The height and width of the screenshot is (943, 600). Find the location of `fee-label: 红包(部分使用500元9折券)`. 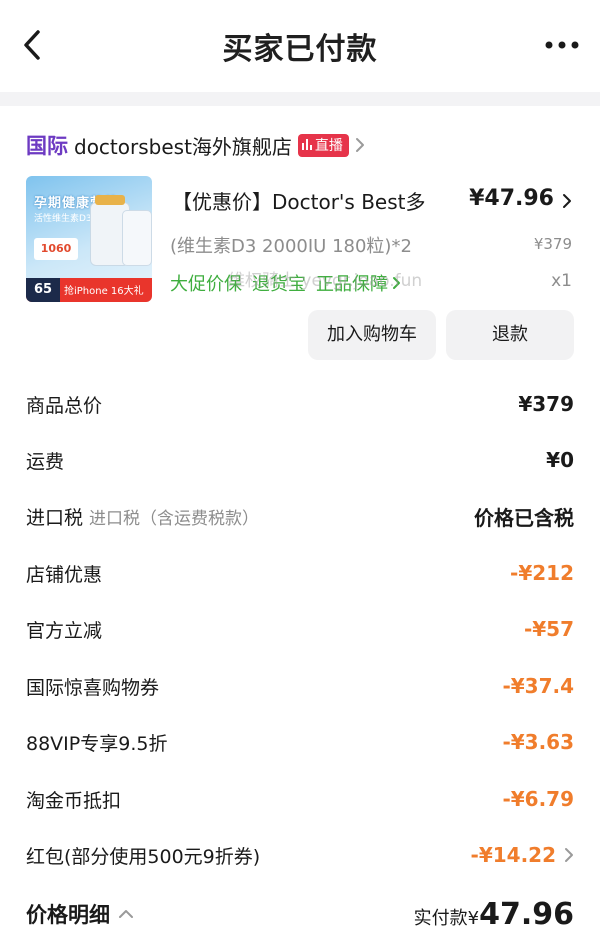

fee-label: 红包(部分使用500元9折券) is located at coordinates (143, 856).